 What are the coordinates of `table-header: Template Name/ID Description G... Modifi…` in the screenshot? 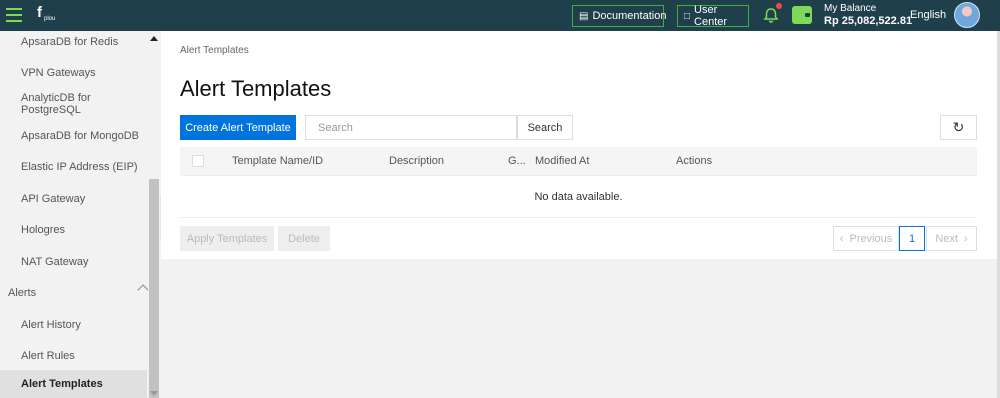 It's located at (578, 161).